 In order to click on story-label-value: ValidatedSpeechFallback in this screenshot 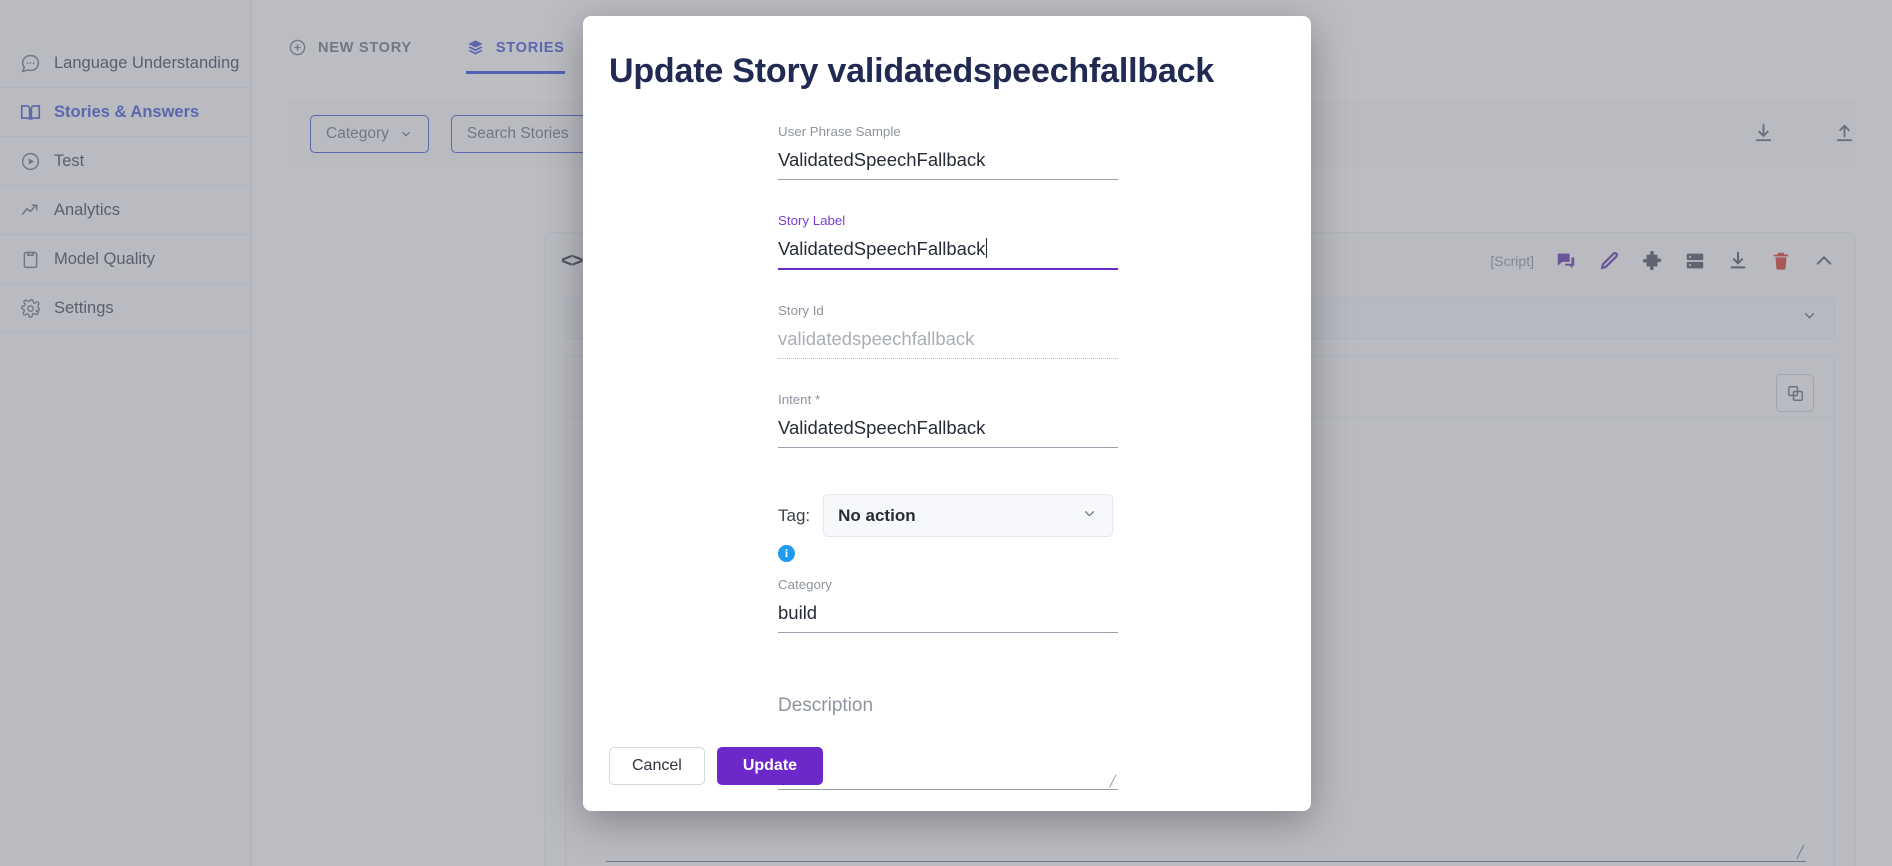, I will do `click(882, 248)`.